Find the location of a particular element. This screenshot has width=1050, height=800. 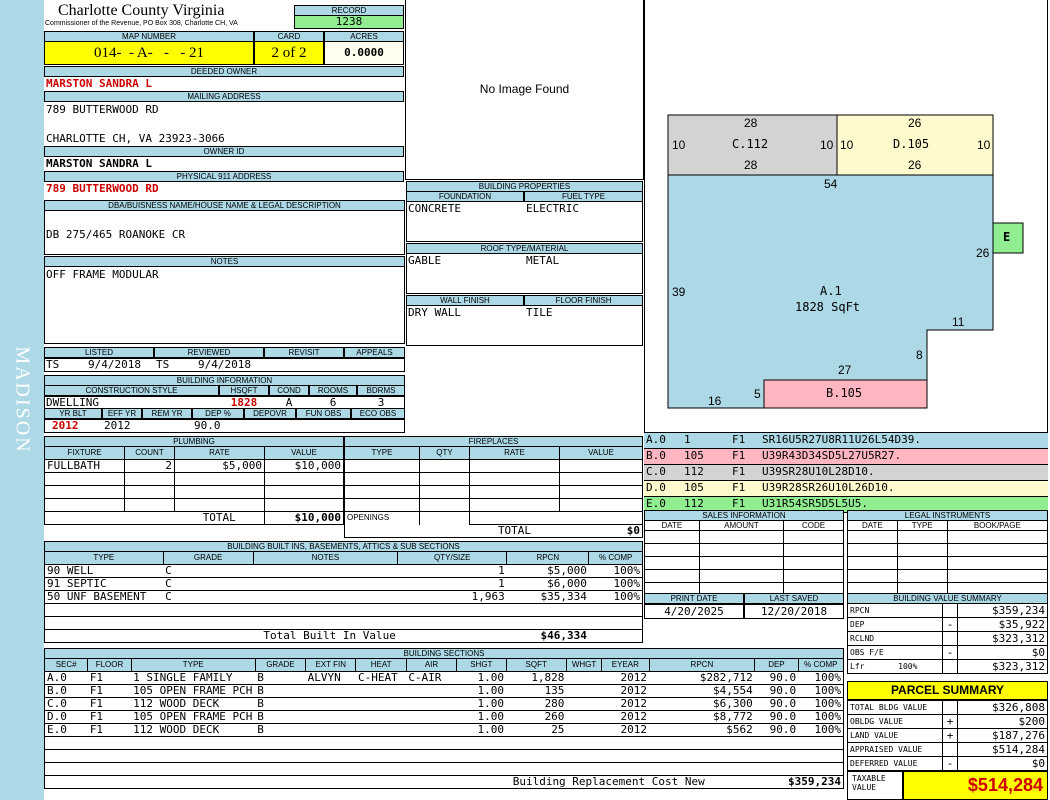

sales-header-cell: AMOUNT is located at coordinates (741, 525).